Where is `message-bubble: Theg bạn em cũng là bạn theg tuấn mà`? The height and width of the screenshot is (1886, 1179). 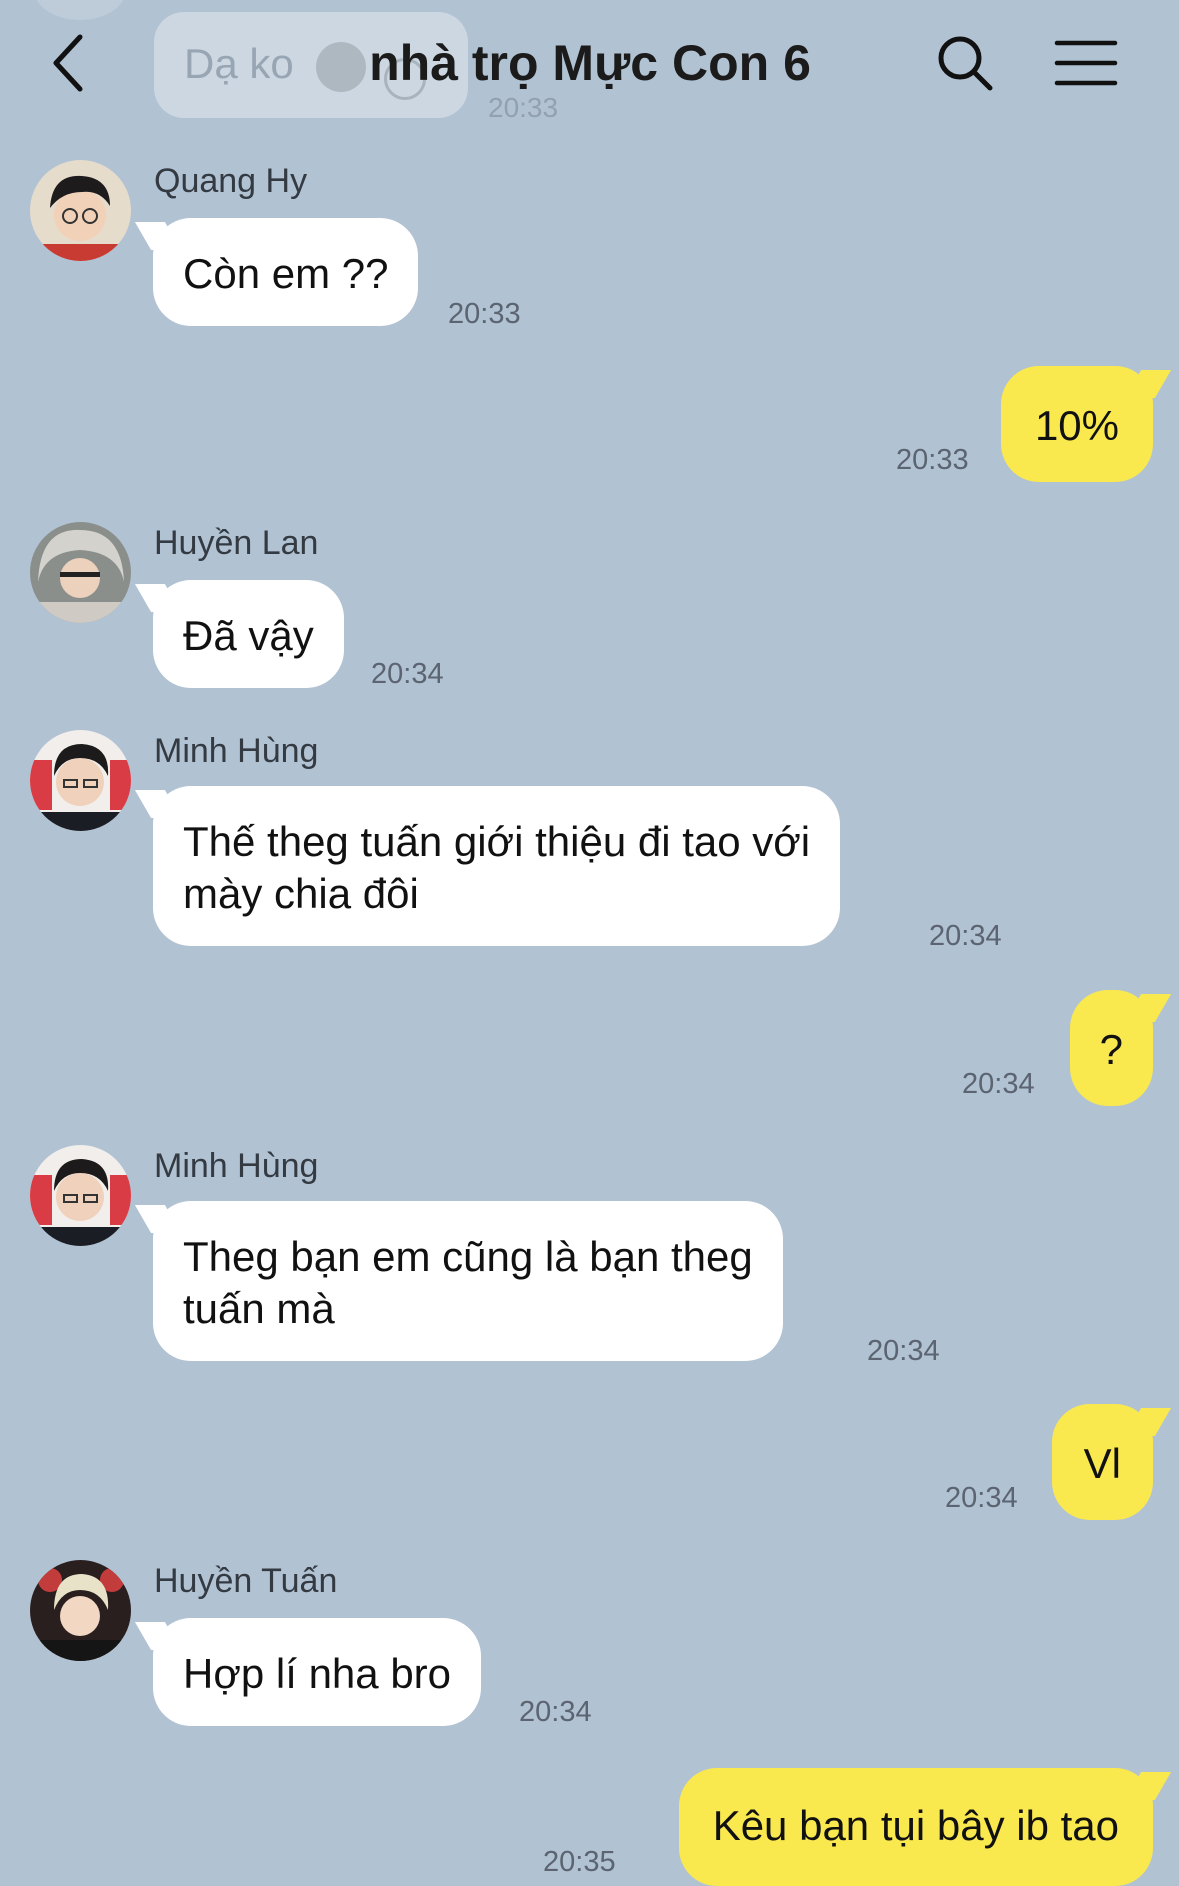 message-bubble: Theg bạn em cũng là bạn theg tuấn mà is located at coordinates (468, 1281).